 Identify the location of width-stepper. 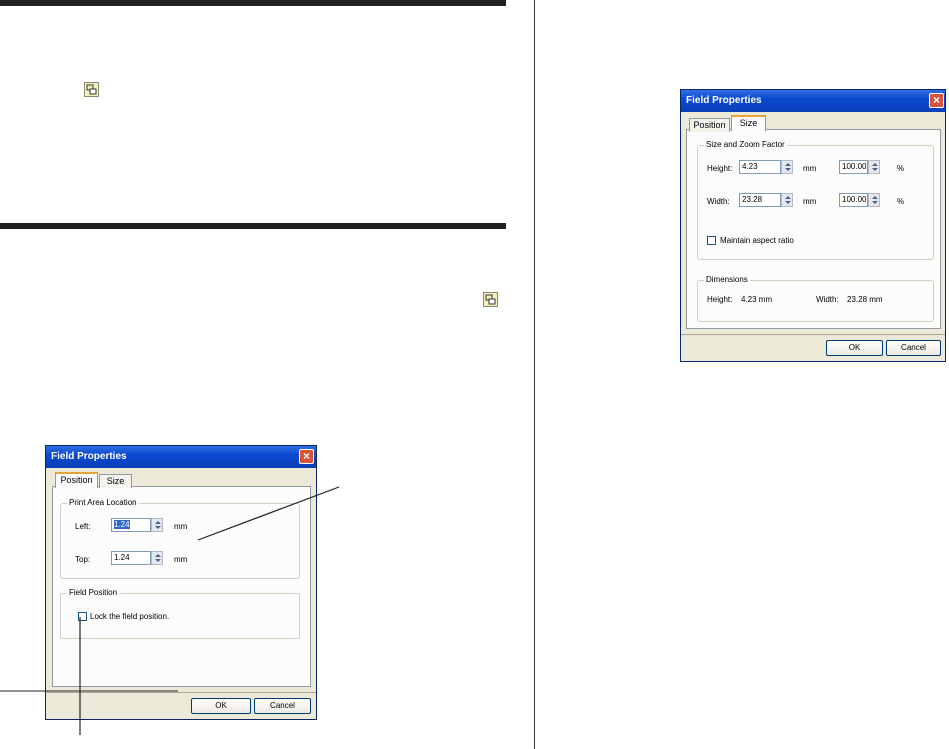
(787, 200).